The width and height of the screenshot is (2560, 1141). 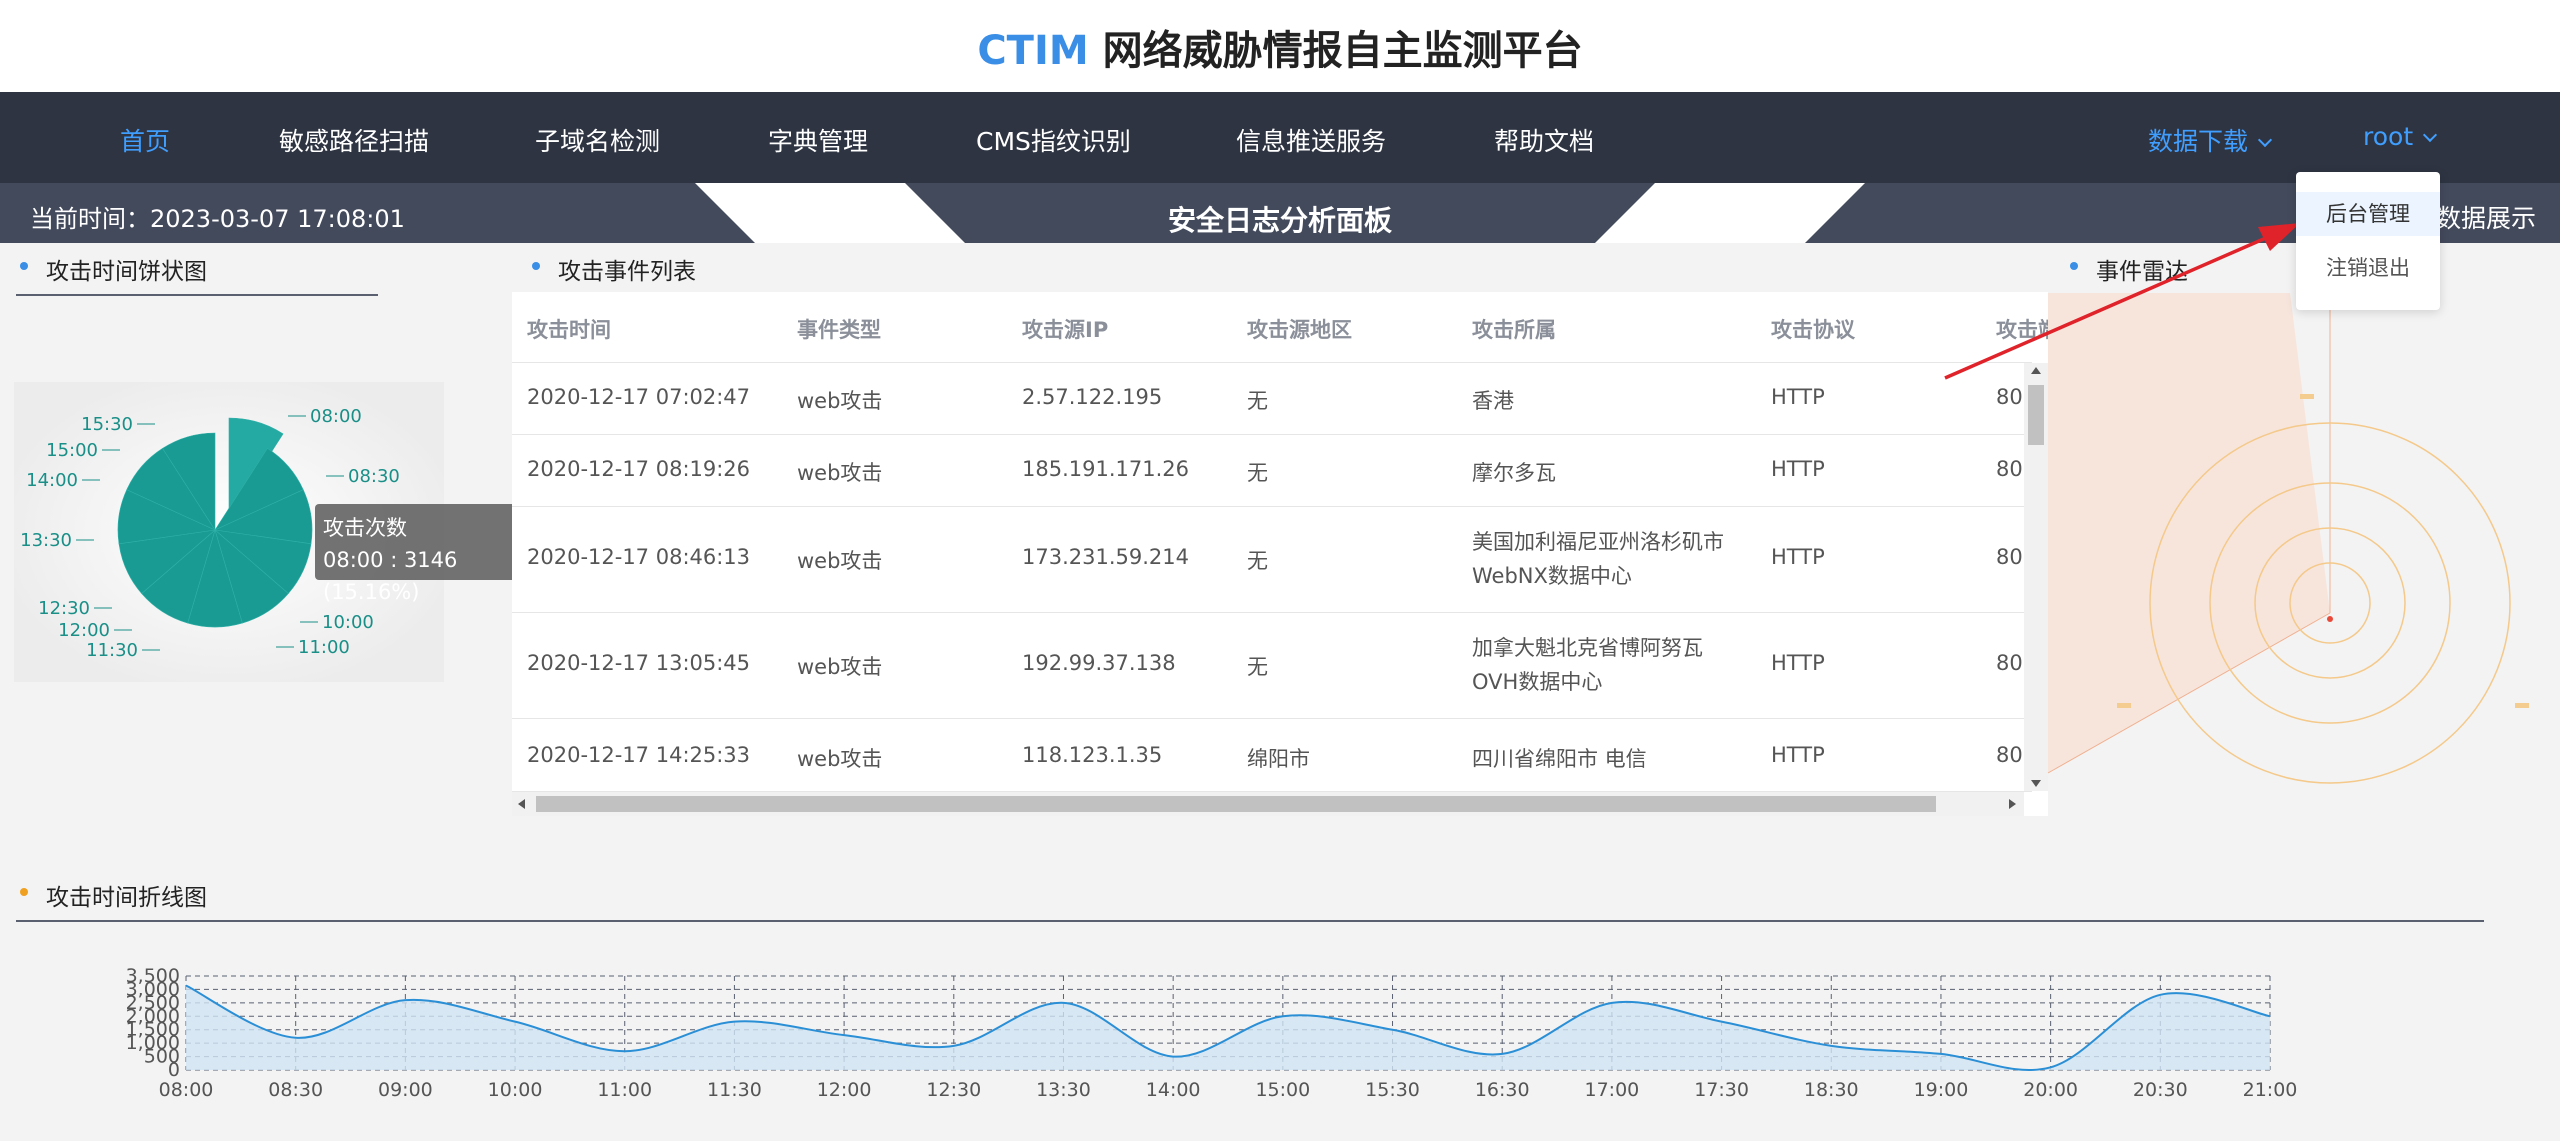 What do you see at coordinates (818, 140) in the screenshot?
I see `nav-item-dictionary: 字典管理` at bounding box center [818, 140].